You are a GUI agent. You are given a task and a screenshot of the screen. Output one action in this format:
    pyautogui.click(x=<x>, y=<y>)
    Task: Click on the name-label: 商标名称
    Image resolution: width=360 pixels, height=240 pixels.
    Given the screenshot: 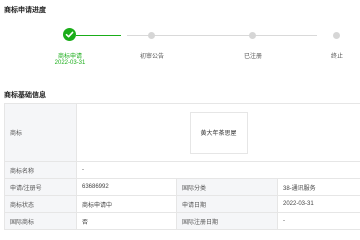 What is the action you would take?
    pyautogui.click(x=40, y=170)
    